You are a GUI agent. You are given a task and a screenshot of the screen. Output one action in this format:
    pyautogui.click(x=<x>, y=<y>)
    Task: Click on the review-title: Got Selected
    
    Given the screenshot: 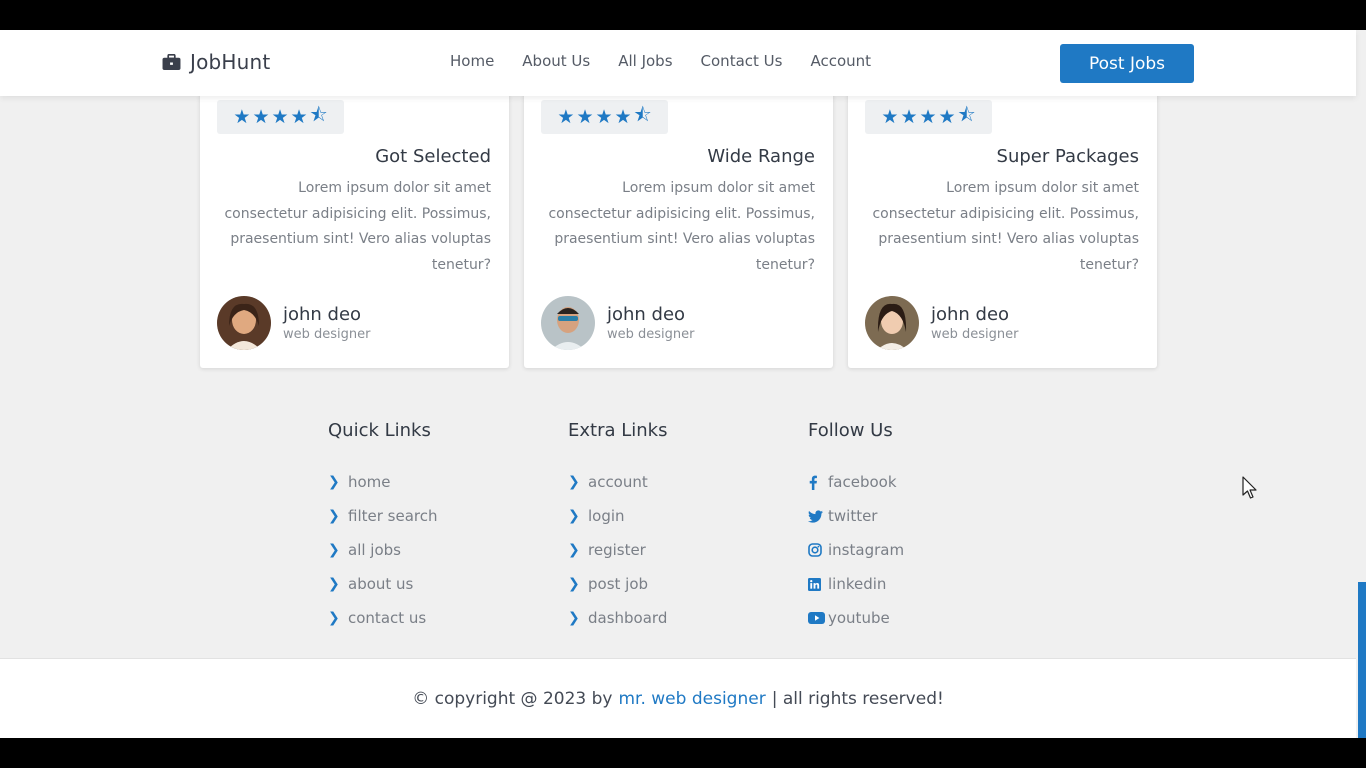 What is the action you would take?
    pyautogui.click(x=433, y=156)
    